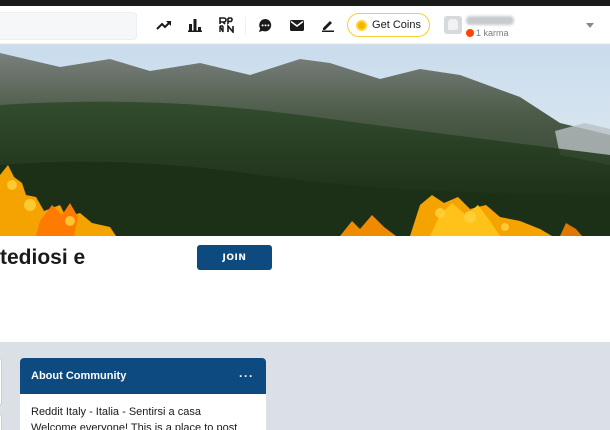 The width and height of the screenshot is (610, 430). Describe the element at coordinates (246, 376) in the screenshot. I see `more-options-icon: ···` at that location.